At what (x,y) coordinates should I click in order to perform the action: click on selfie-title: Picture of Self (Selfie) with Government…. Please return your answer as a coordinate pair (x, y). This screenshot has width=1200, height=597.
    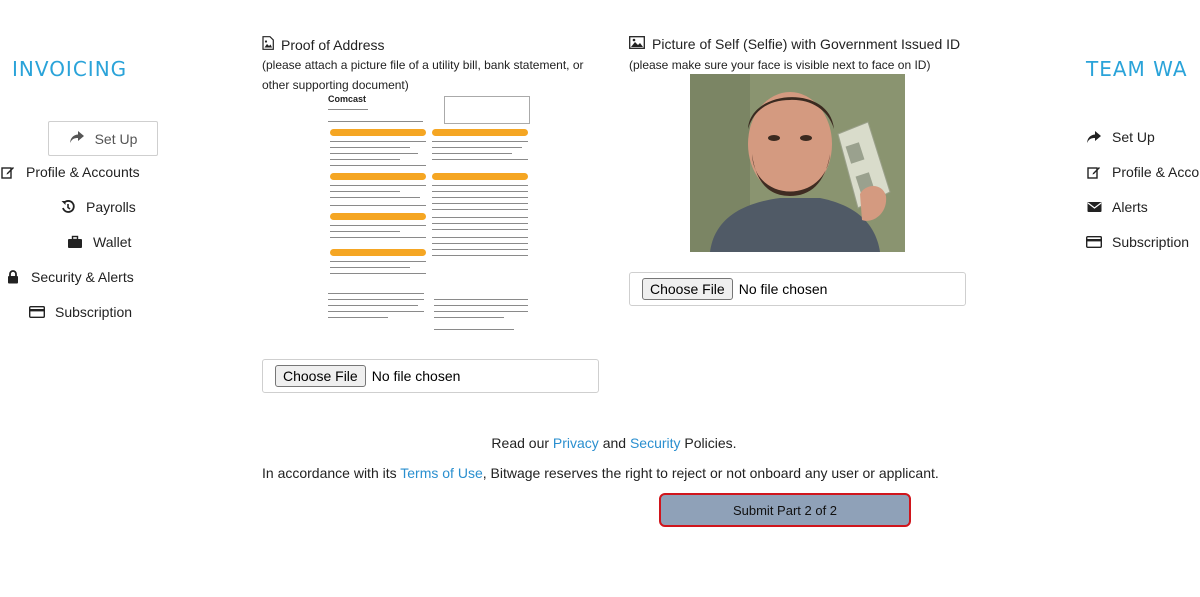
    Looking at the image, I should click on (806, 44).